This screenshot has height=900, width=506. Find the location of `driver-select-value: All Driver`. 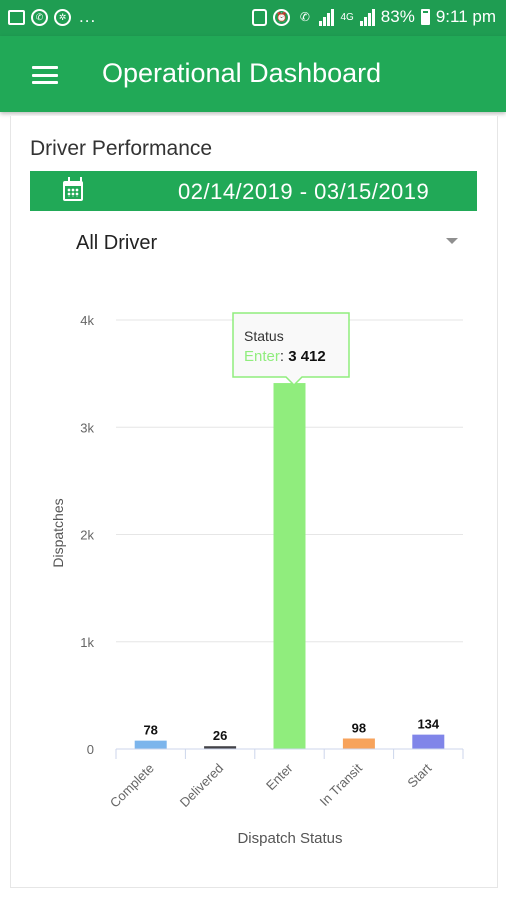

driver-select-value: All Driver is located at coordinates (117, 243).